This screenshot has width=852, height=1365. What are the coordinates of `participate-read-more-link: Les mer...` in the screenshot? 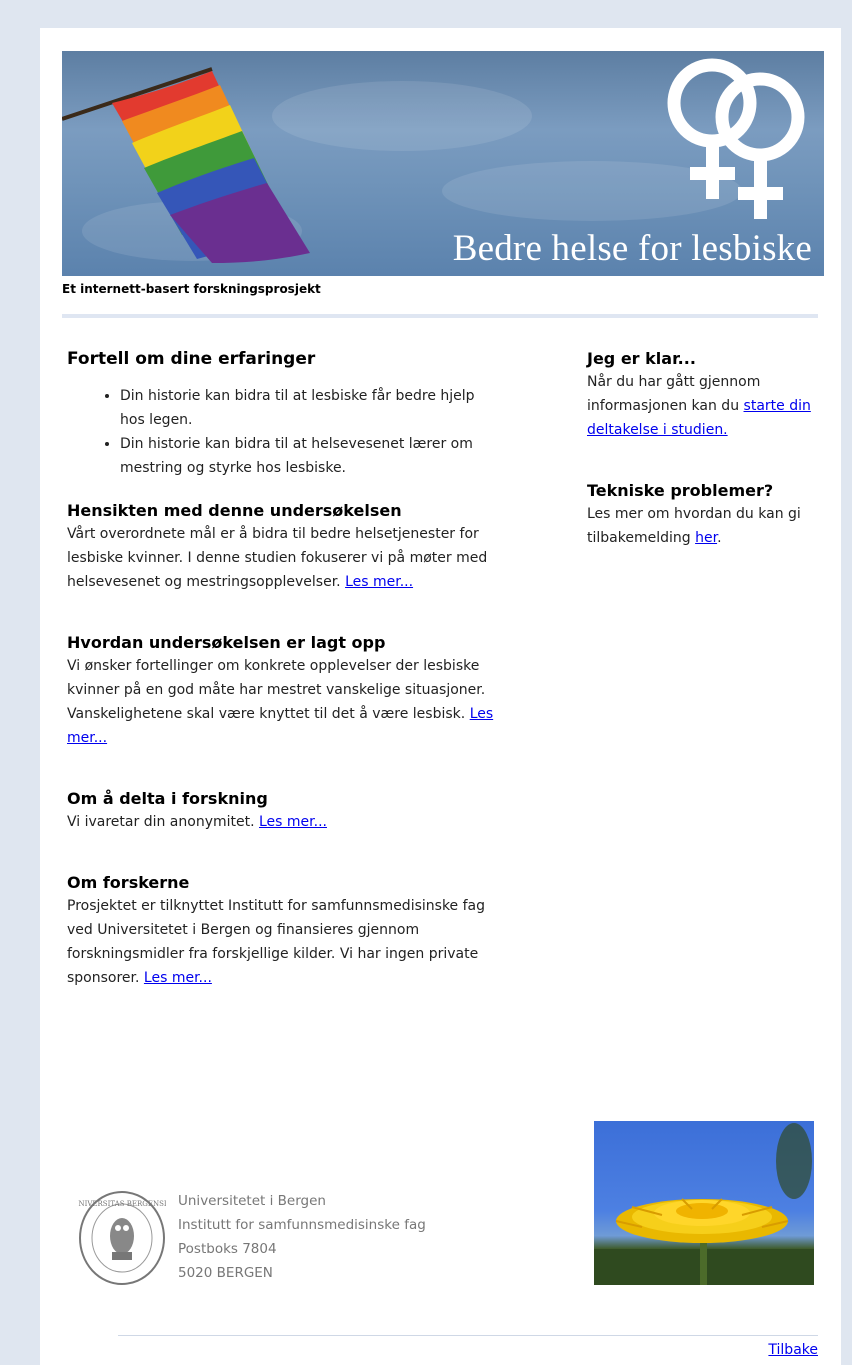 It's located at (293, 822).